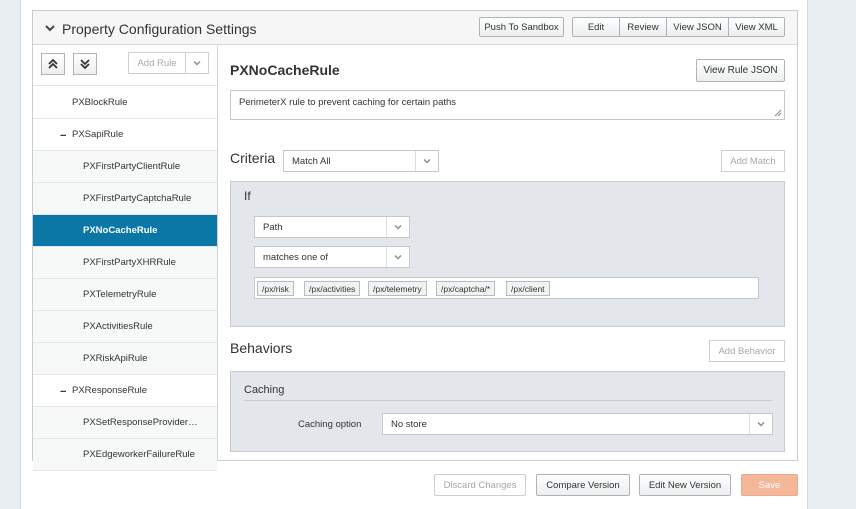 This screenshot has width=856, height=509. I want to click on caching-option-value: No store, so click(566, 424).